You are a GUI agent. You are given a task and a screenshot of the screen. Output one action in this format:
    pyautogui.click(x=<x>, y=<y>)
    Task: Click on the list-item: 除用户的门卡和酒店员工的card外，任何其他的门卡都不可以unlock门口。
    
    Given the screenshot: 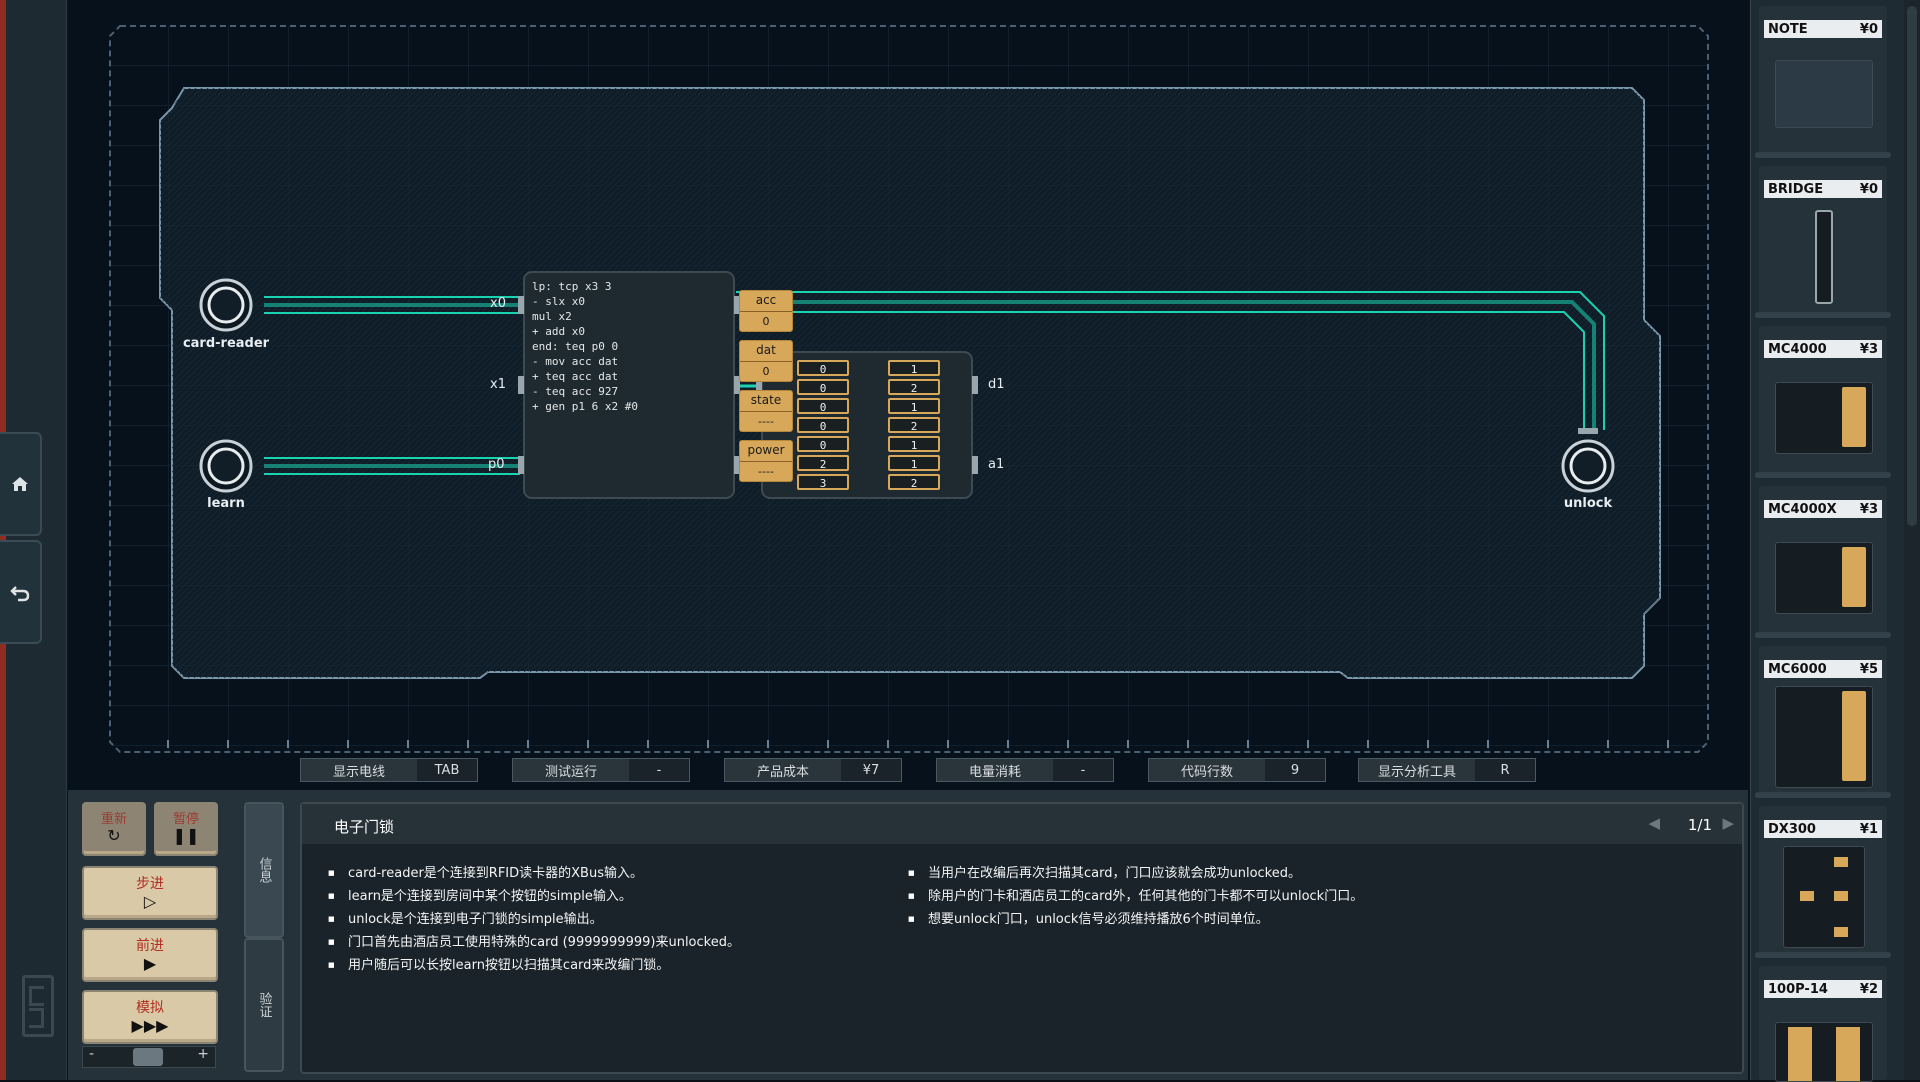 What is the action you would take?
    pyautogui.click(x=1135, y=896)
    